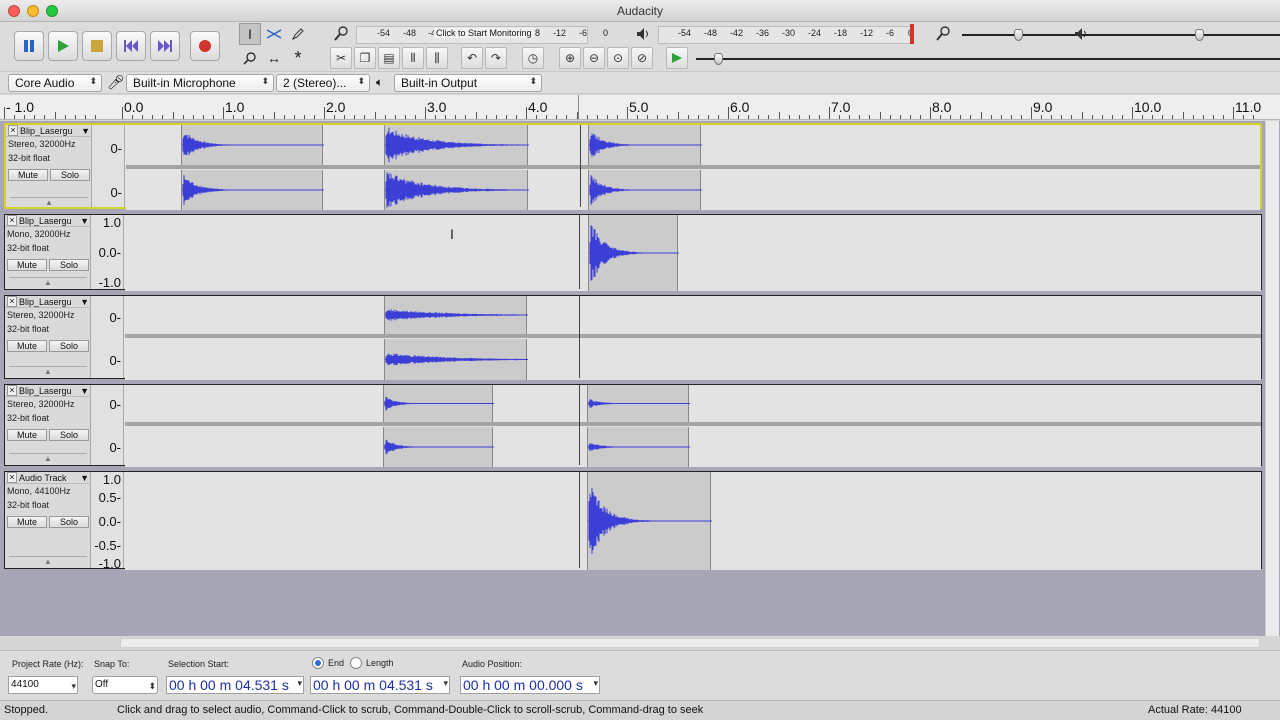 Image resolution: width=1280 pixels, height=720 pixels. Describe the element at coordinates (235, 685) in the screenshot. I see `selection-start-time: 00 h 00 m 04.531 s ▾` at that location.